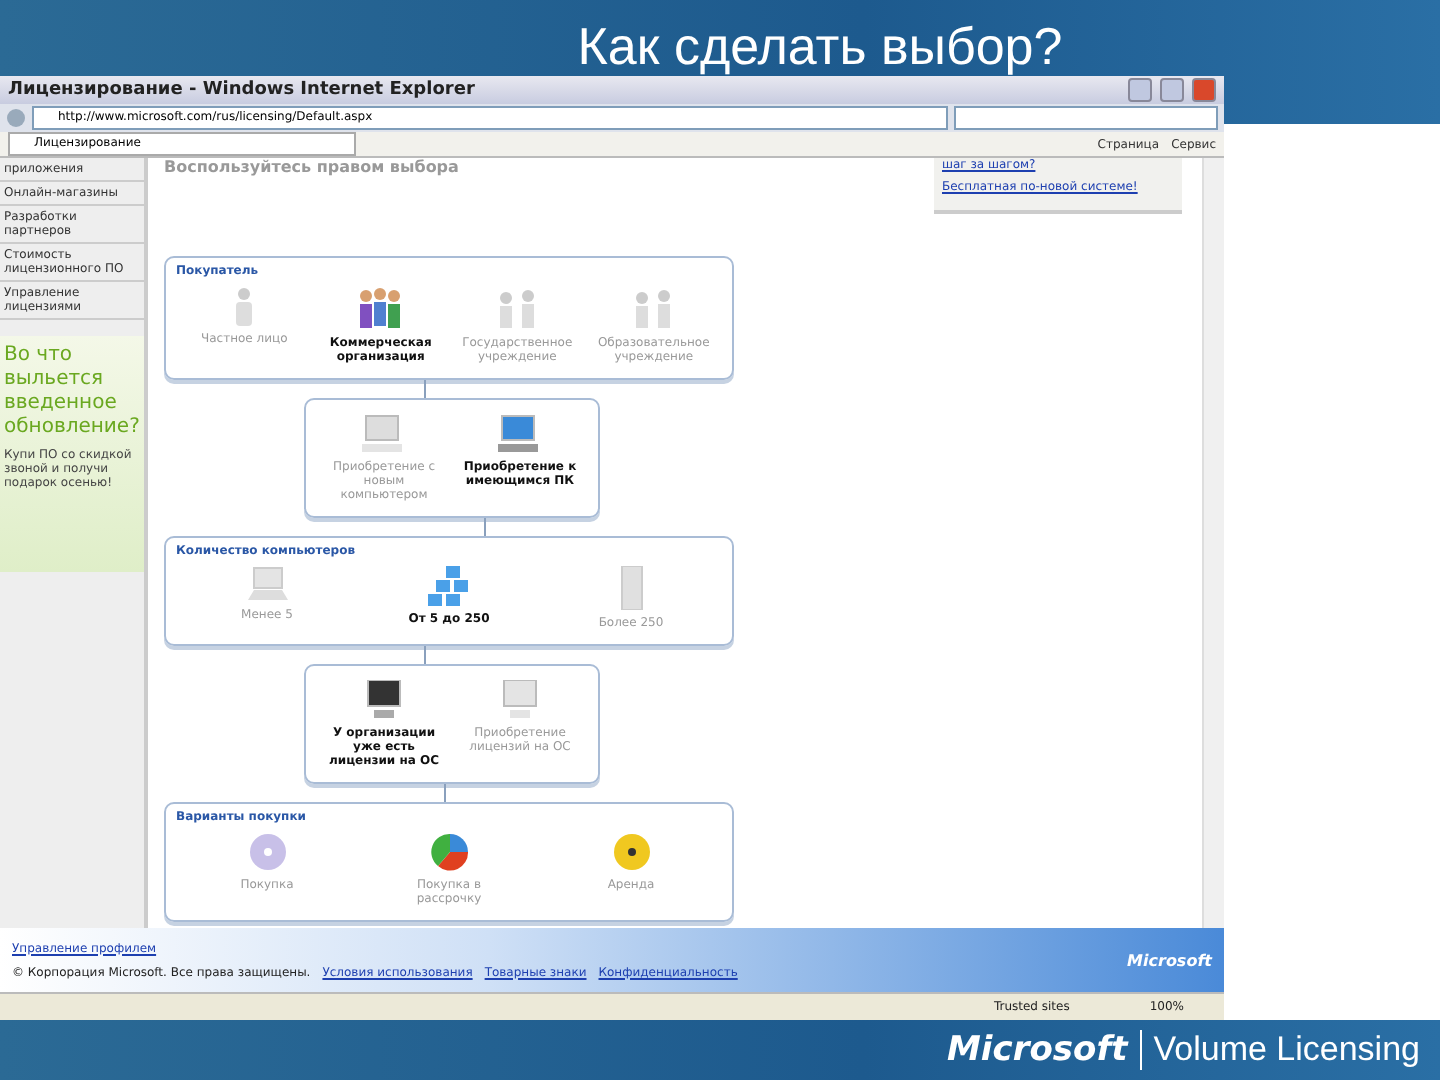 The image size is (1440, 1080). Describe the element at coordinates (72, 392) in the screenshot. I see `ad-headline: Во что выльется введенное обновление?` at that location.